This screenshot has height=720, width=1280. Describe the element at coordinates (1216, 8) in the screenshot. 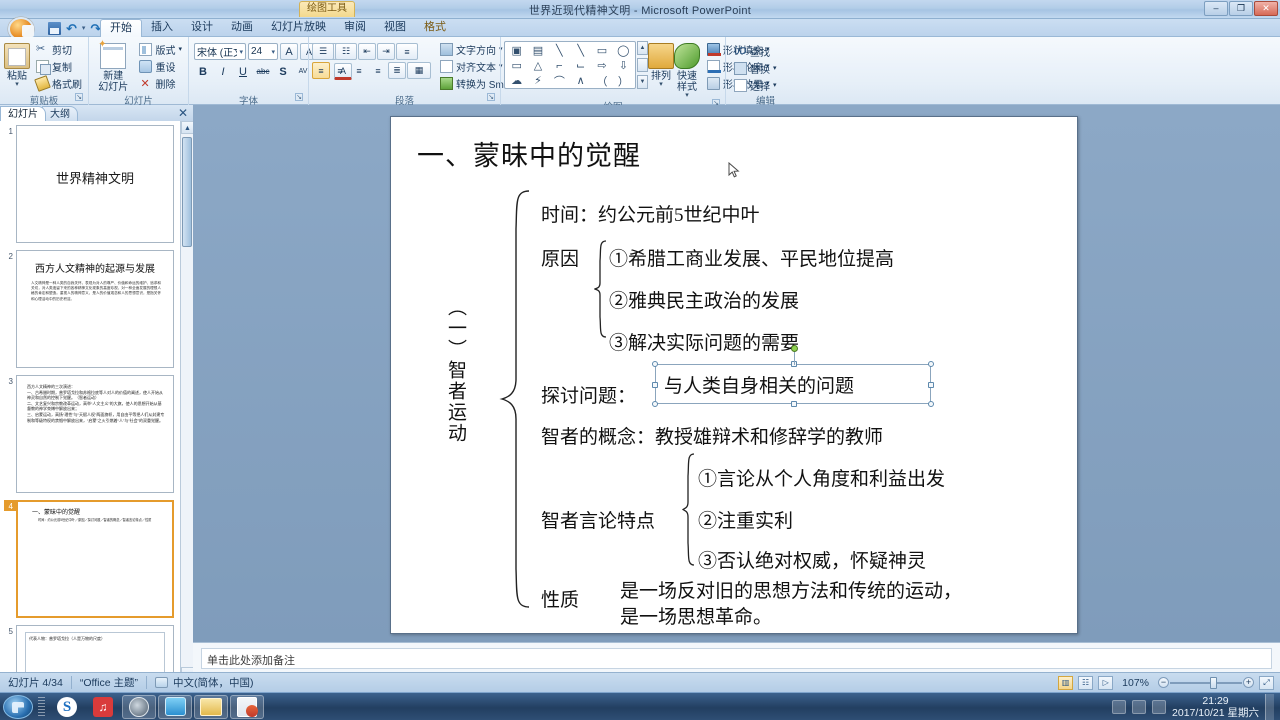

I see `minimize-button: –` at that location.